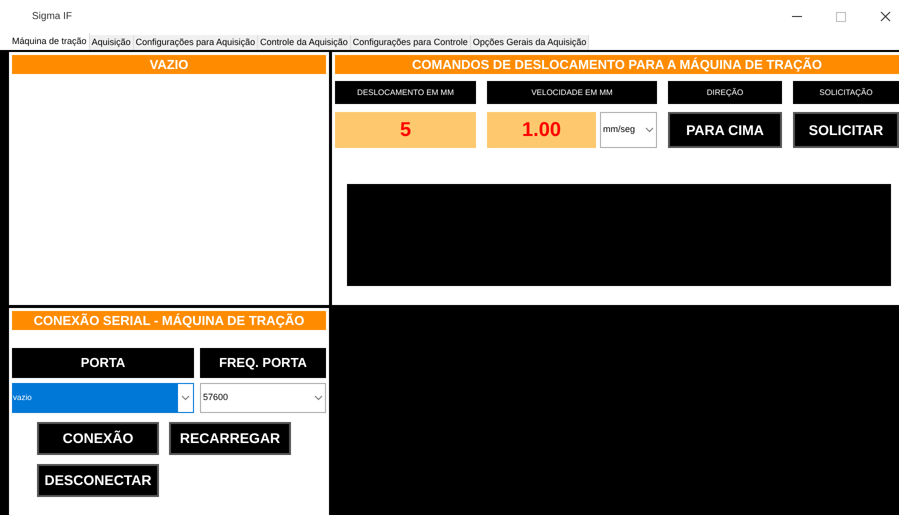 Image resolution: width=899 pixels, height=515 pixels. I want to click on baud-dropdown: 57600, so click(263, 398).